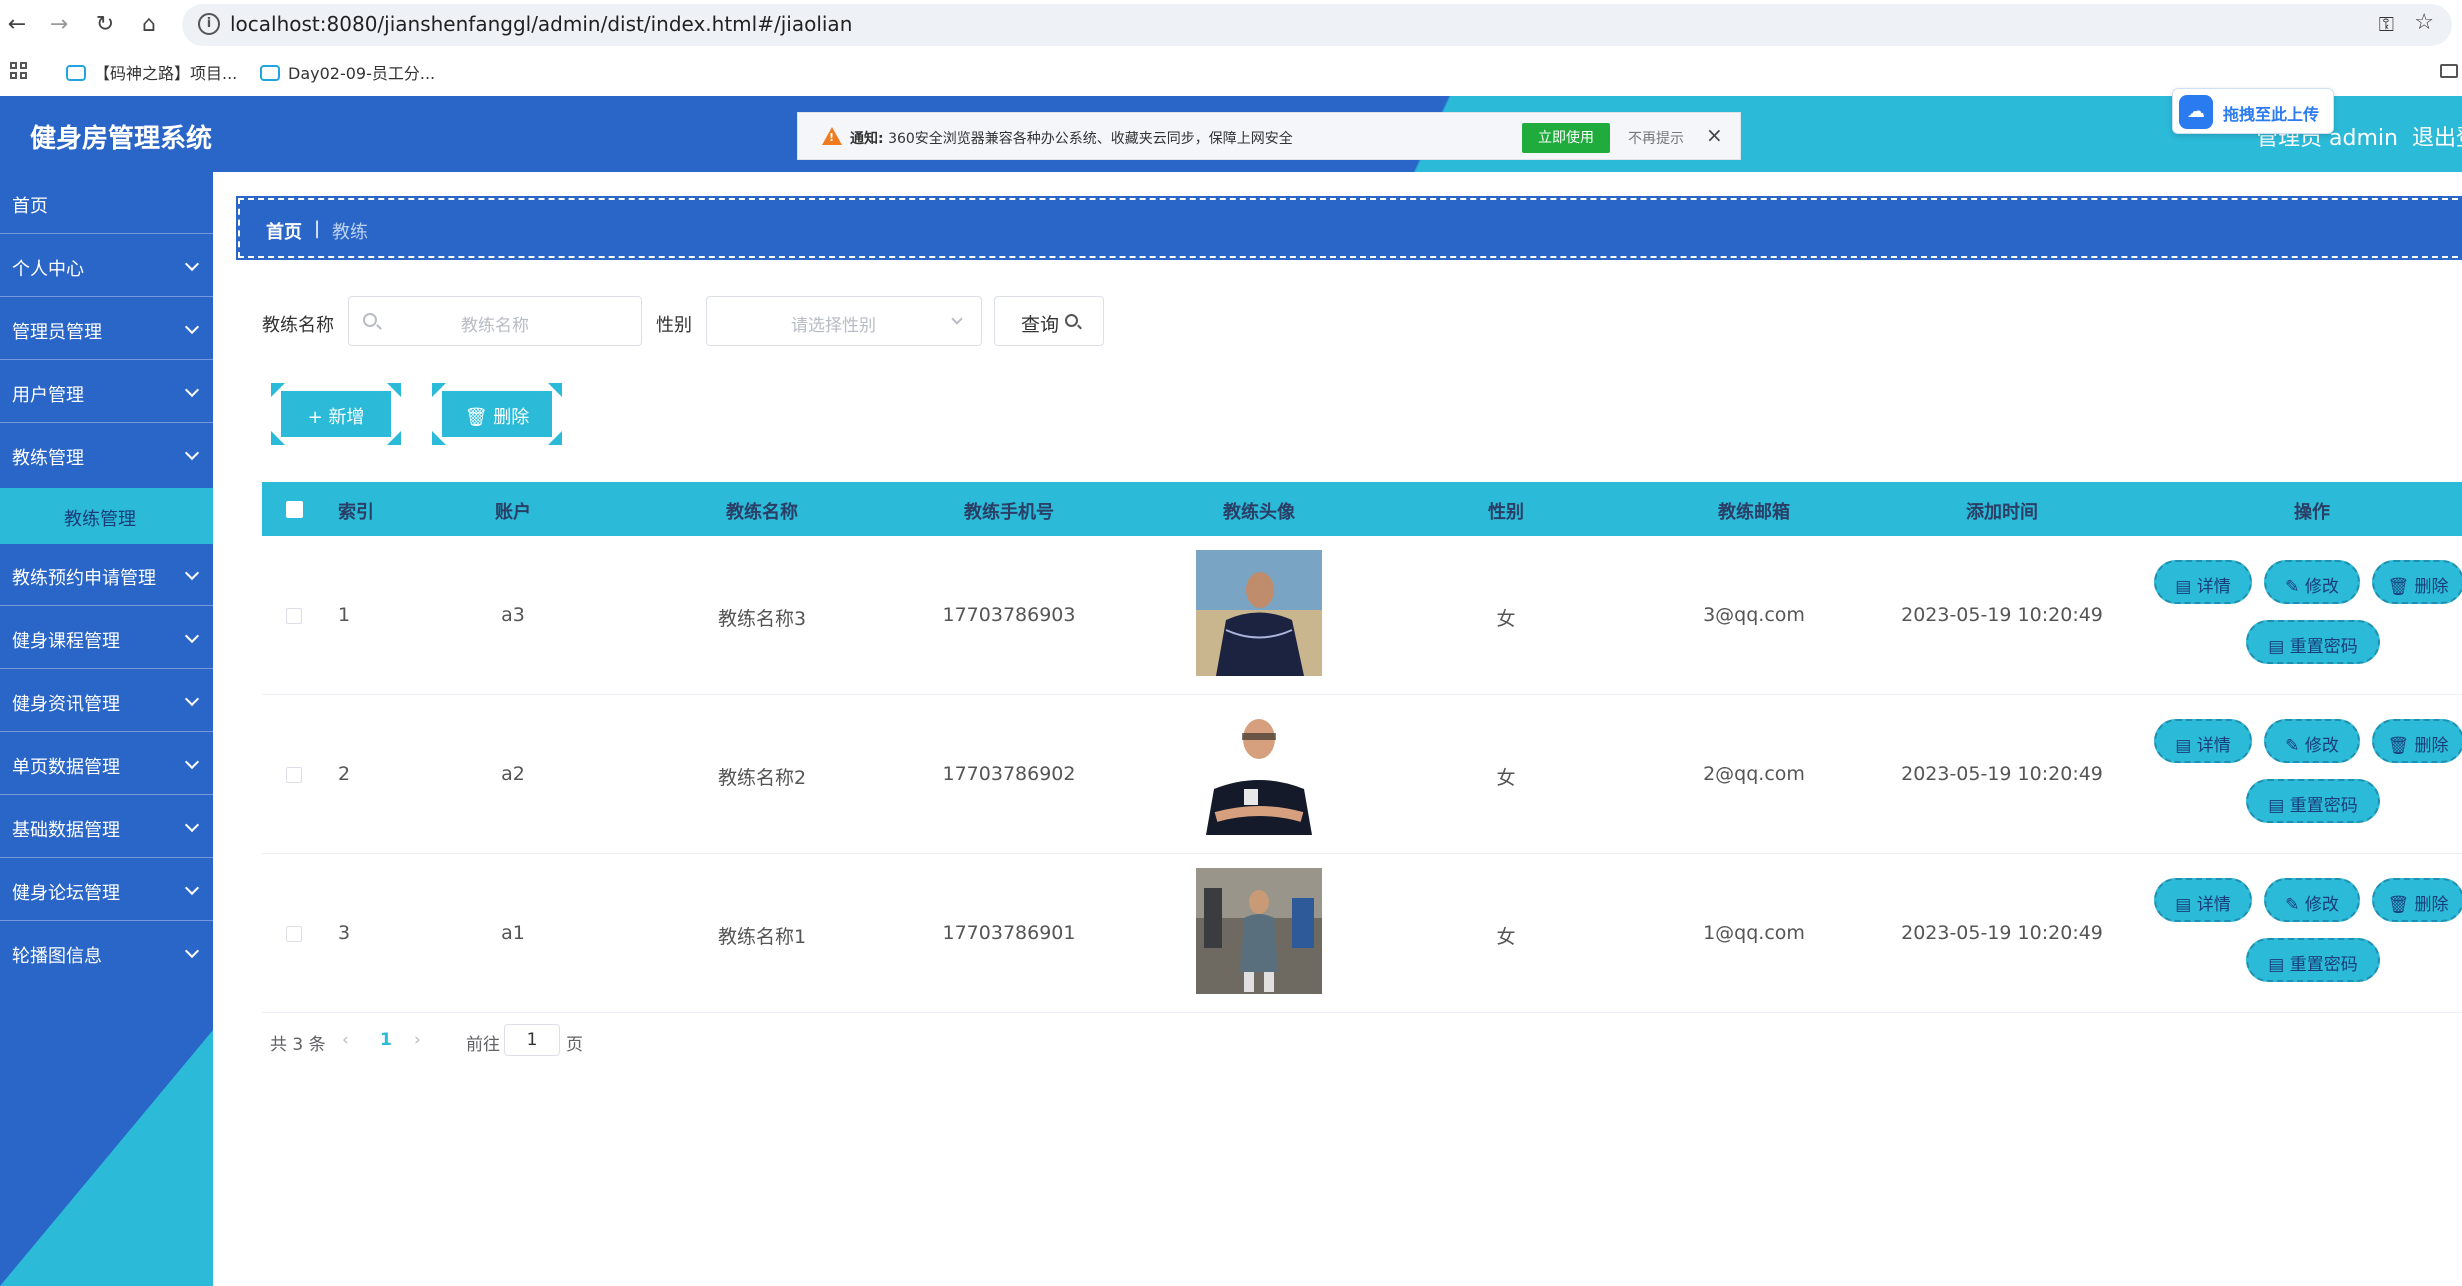 The height and width of the screenshot is (1286, 2462). What do you see at coordinates (386, 1040) in the screenshot?
I see `pagination-page-1: 1` at bounding box center [386, 1040].